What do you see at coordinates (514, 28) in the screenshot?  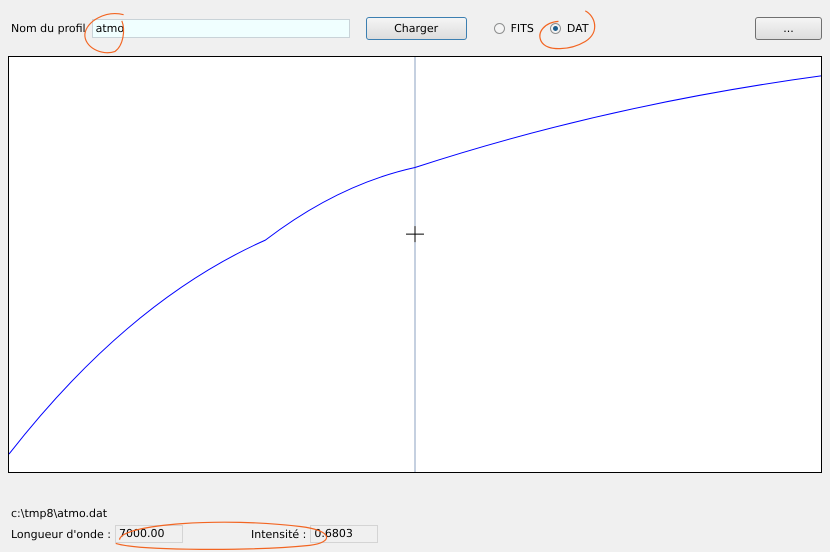 I see `format-radio: FITS` at bounding box center [514, 28].